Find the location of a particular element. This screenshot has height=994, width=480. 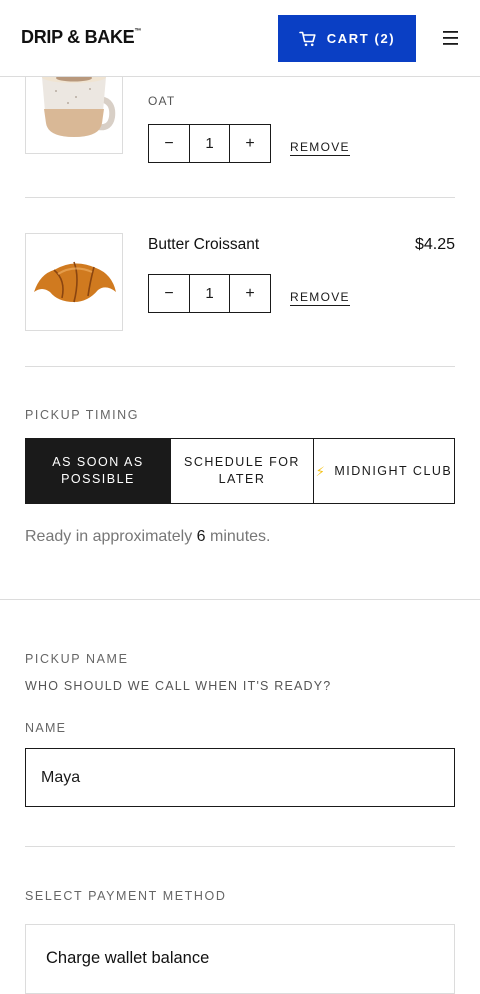

croissant-image is located at coordinates (75, 282).